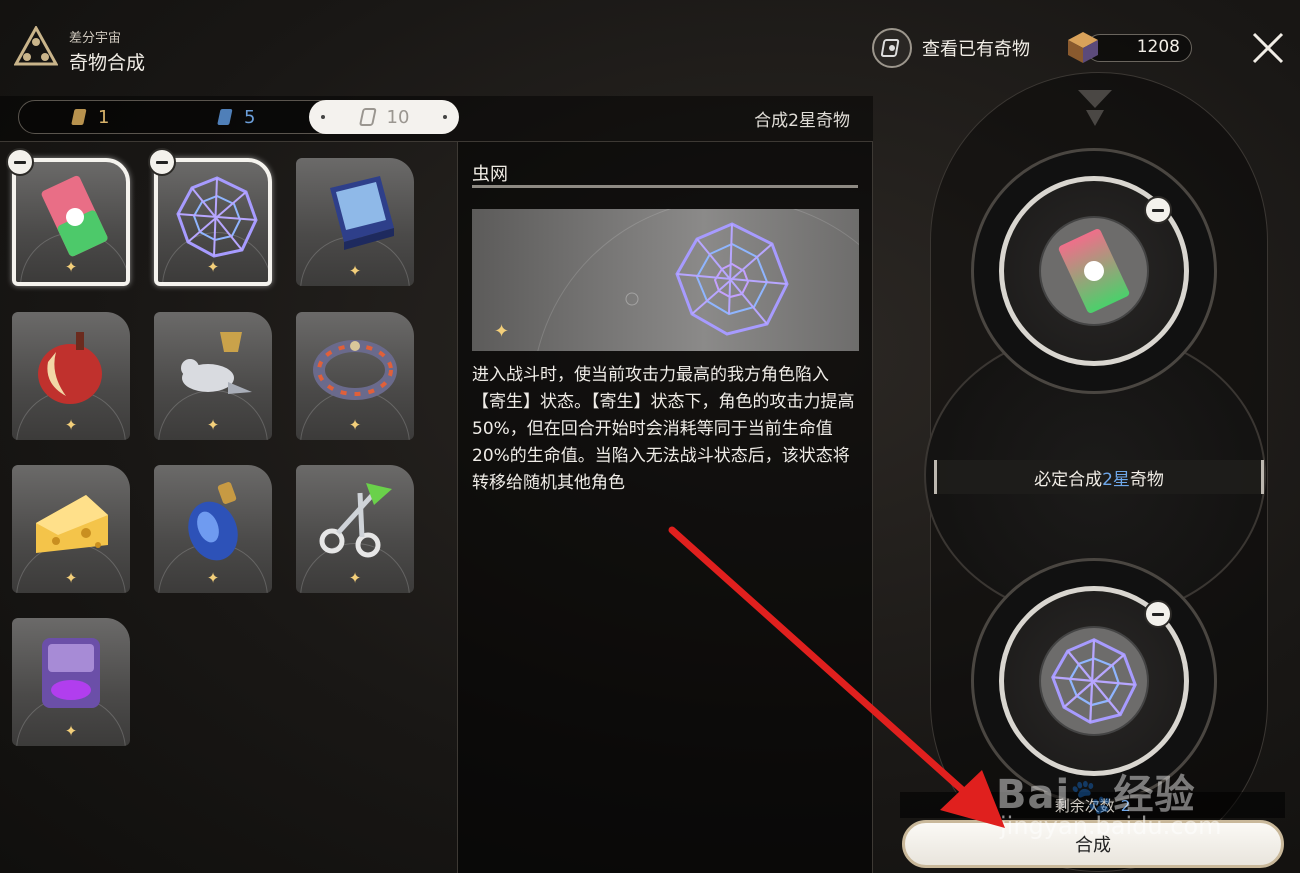 Image resolution: width=1300 pixels, height=873 pixels. What do you see at coordinates (72, 524) in the screenshot?
I see `cheese-icon` at bounding box center [72, 524].